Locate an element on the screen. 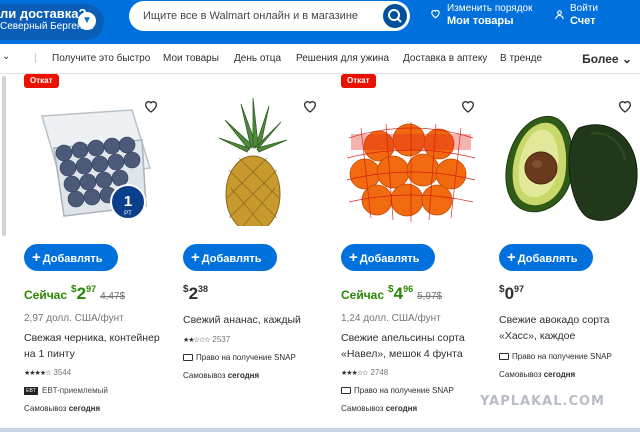 The width and height of the screenshot is (640, 432). heart-icon is located at coordinates (435, 14).